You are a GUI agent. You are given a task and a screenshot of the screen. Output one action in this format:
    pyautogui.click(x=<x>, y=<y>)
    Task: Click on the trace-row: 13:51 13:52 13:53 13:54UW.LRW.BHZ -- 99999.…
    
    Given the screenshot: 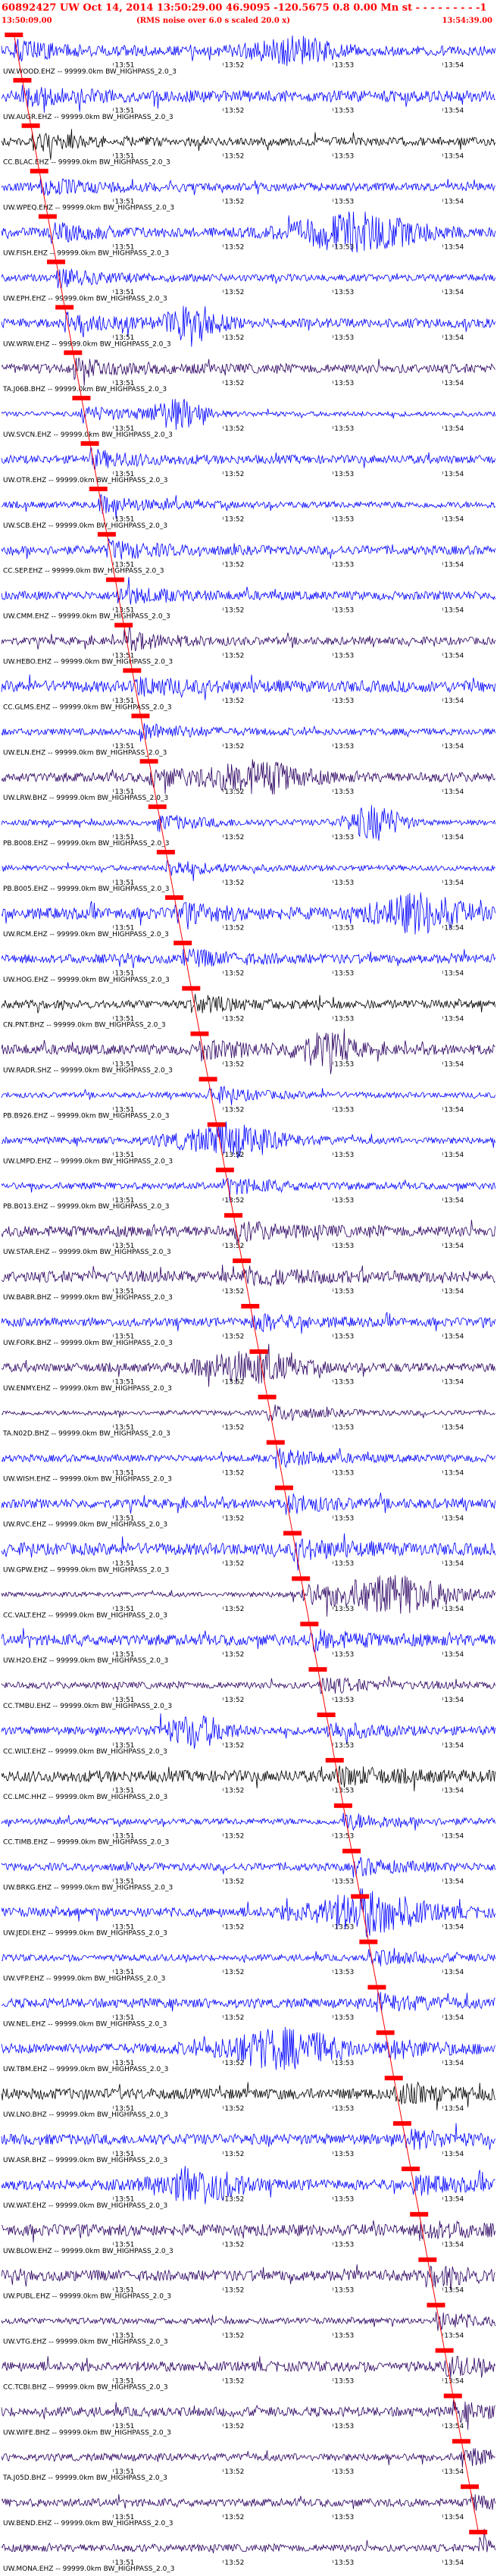 What is the action you would take?
    pyautogui.click(x=248, y=780)
    